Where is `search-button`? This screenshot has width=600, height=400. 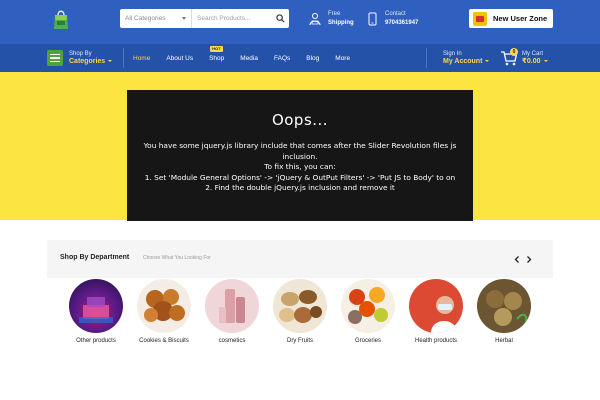 search-button is located at coordinates (280, 18).